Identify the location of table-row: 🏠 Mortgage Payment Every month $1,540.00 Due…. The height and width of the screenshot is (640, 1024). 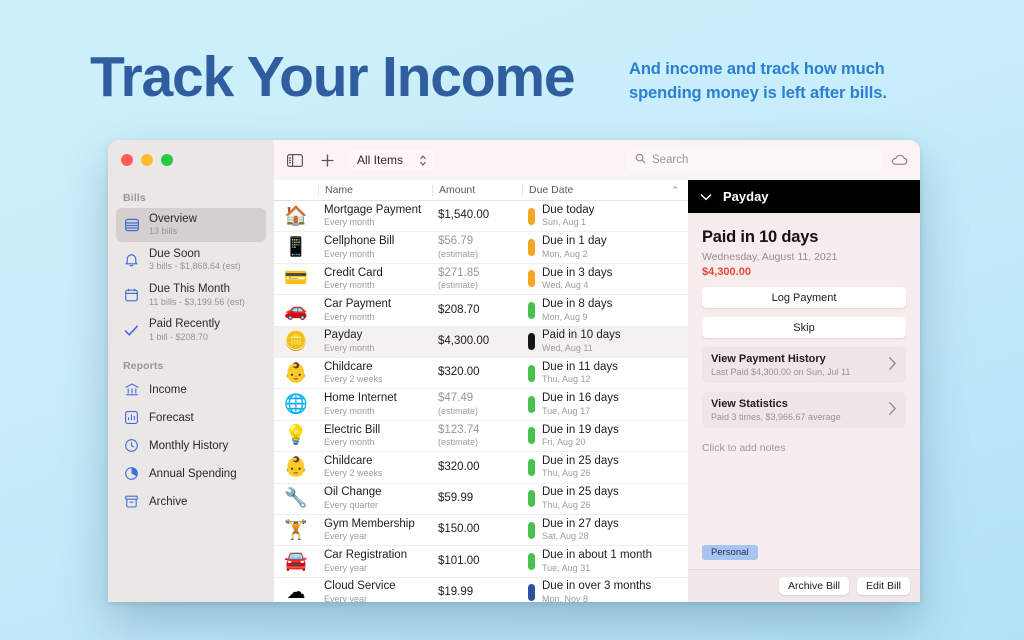
(481, 217).